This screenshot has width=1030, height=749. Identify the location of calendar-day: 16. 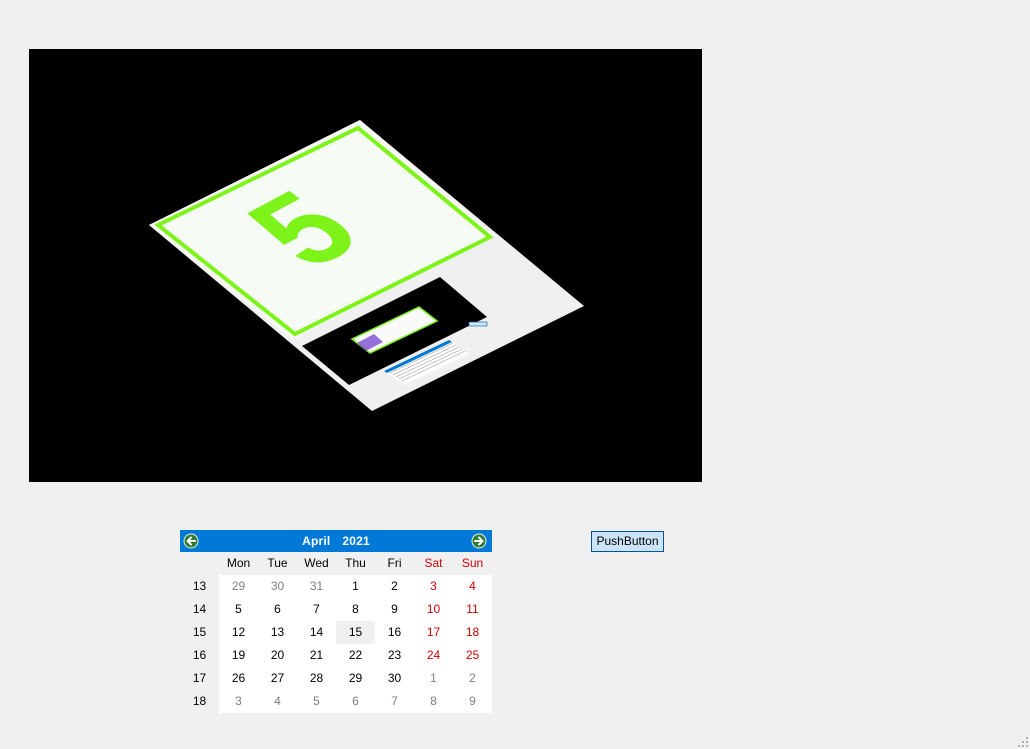
(394, 632).